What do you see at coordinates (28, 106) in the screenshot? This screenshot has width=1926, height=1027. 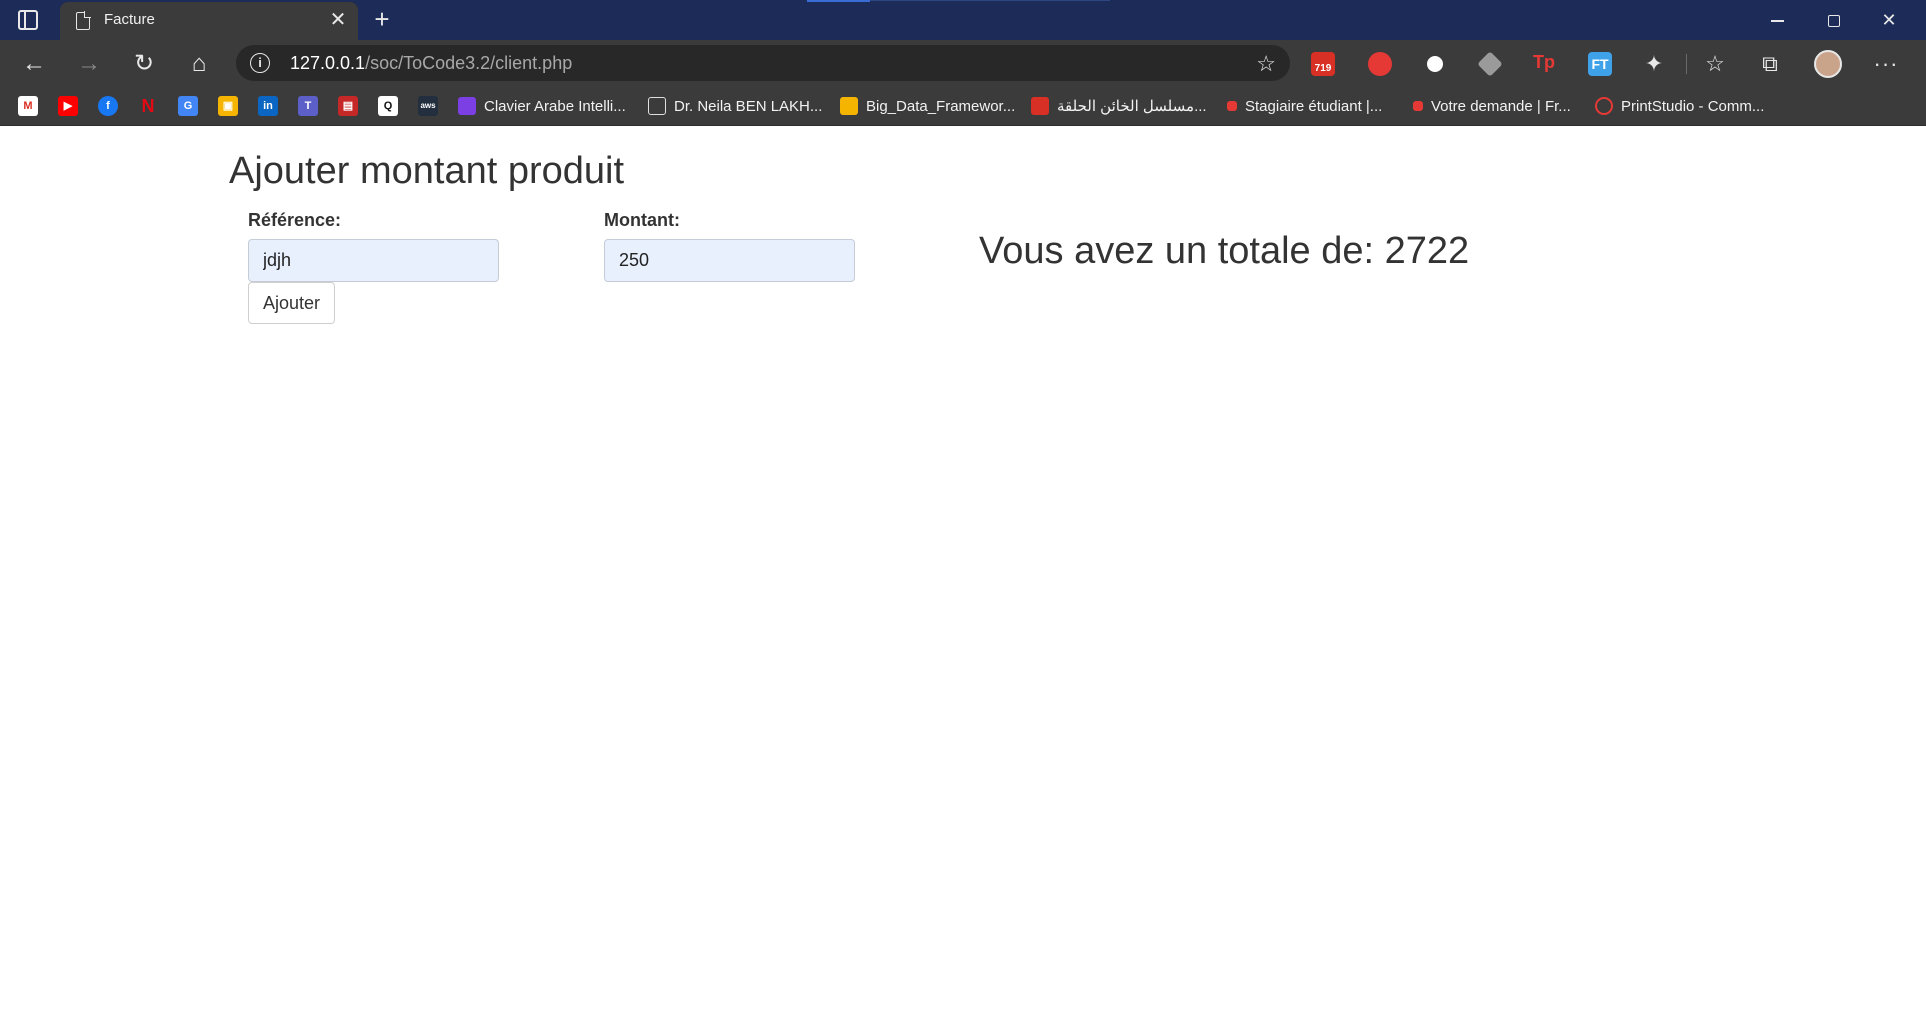 I see `gmail-bookmark-icon: M` at bounding box center [28, 106].